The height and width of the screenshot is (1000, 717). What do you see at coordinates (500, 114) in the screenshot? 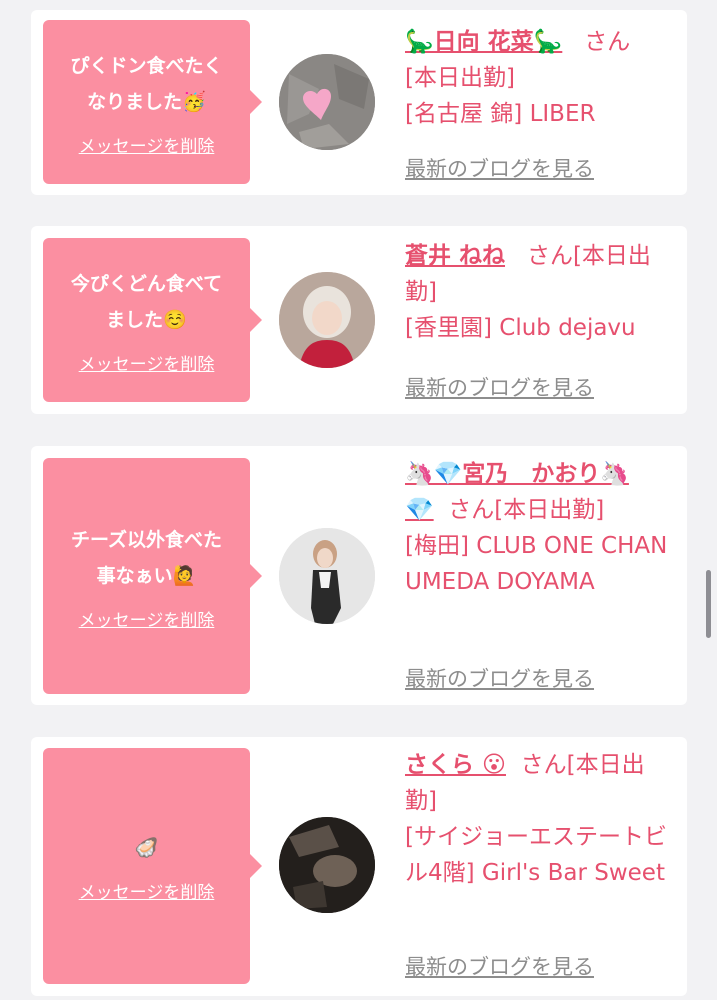
I see `shop-name: [名古屋 錦] LIBER` at bounding box center [500, 114].